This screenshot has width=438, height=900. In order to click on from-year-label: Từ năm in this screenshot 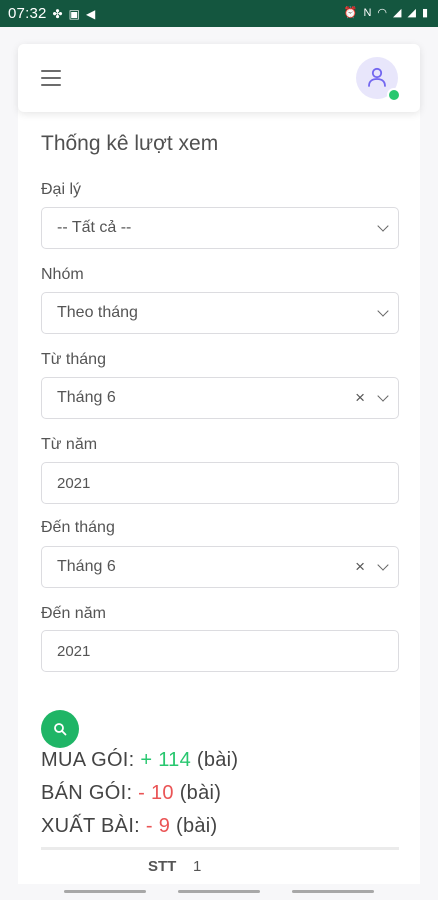, I will do `click(69, 444)`.